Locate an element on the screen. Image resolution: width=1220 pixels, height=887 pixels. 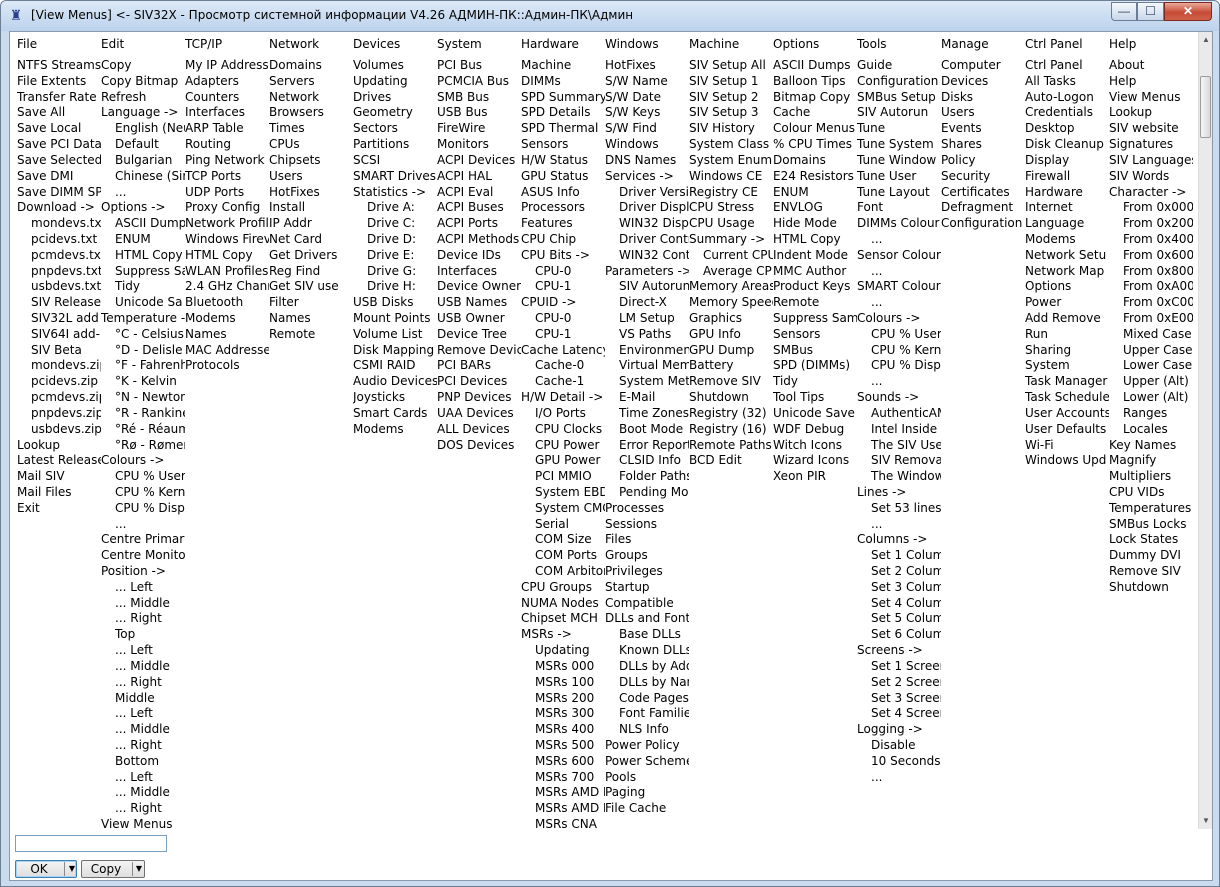
menu-item: Language -> is located at coordinates (143, 113).